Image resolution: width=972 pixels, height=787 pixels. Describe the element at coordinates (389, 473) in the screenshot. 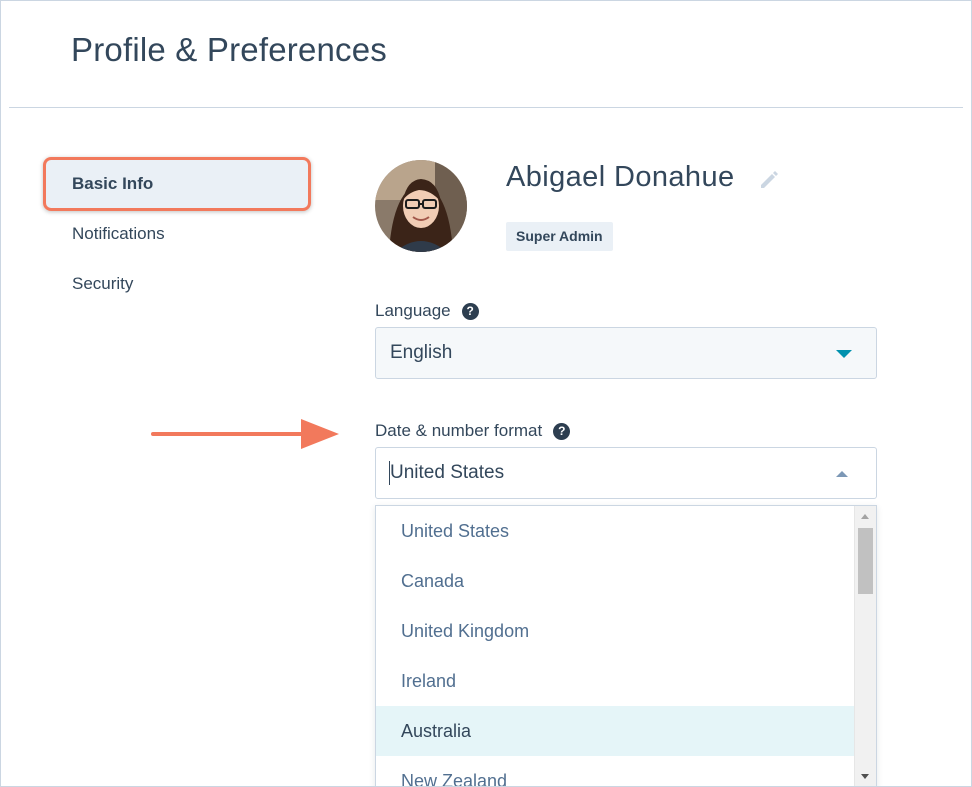

I see `text-cursor` at that location.